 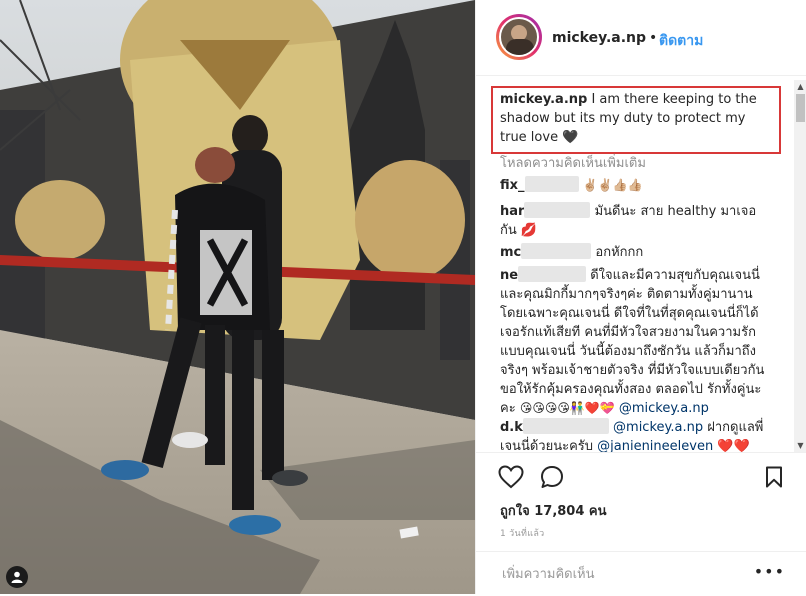 I want to click on heart-outline-icon, so click(x=511, y=477).